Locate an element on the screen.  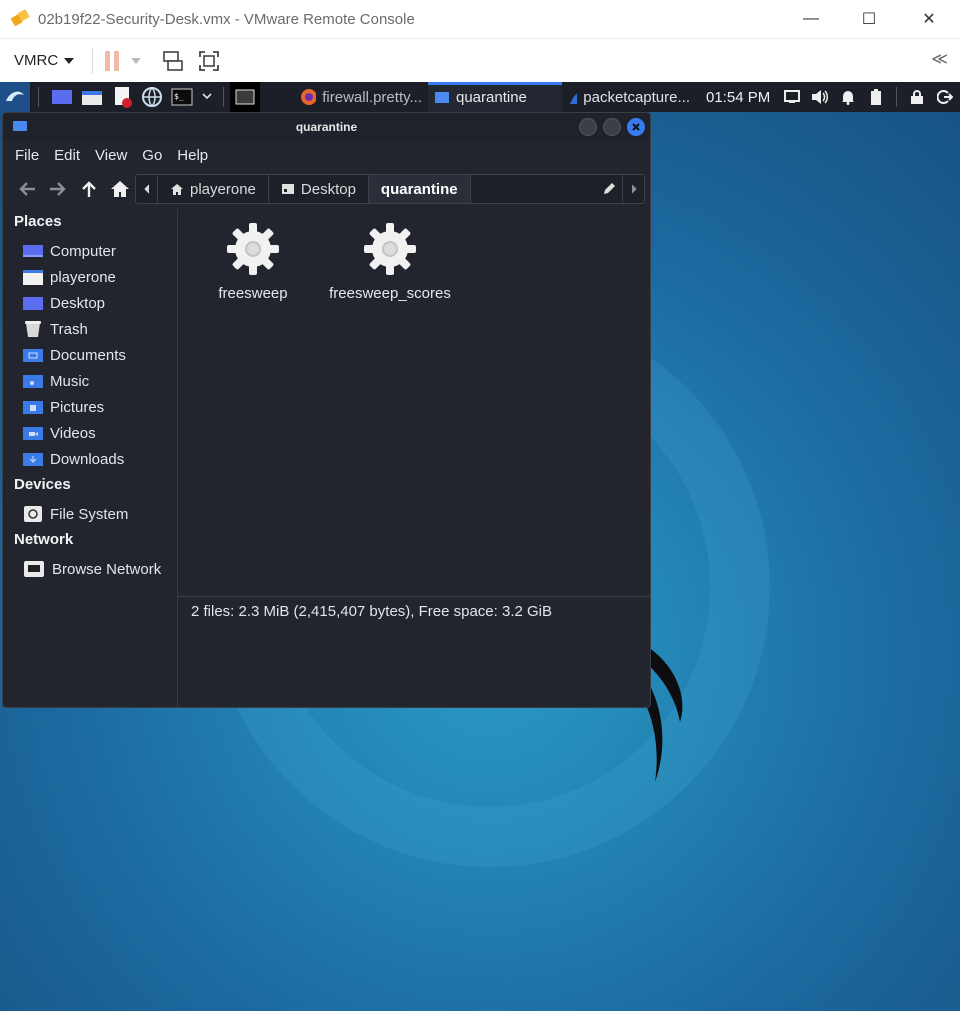
breadcrumb-label: playerone is located at coordinates (223, 189).